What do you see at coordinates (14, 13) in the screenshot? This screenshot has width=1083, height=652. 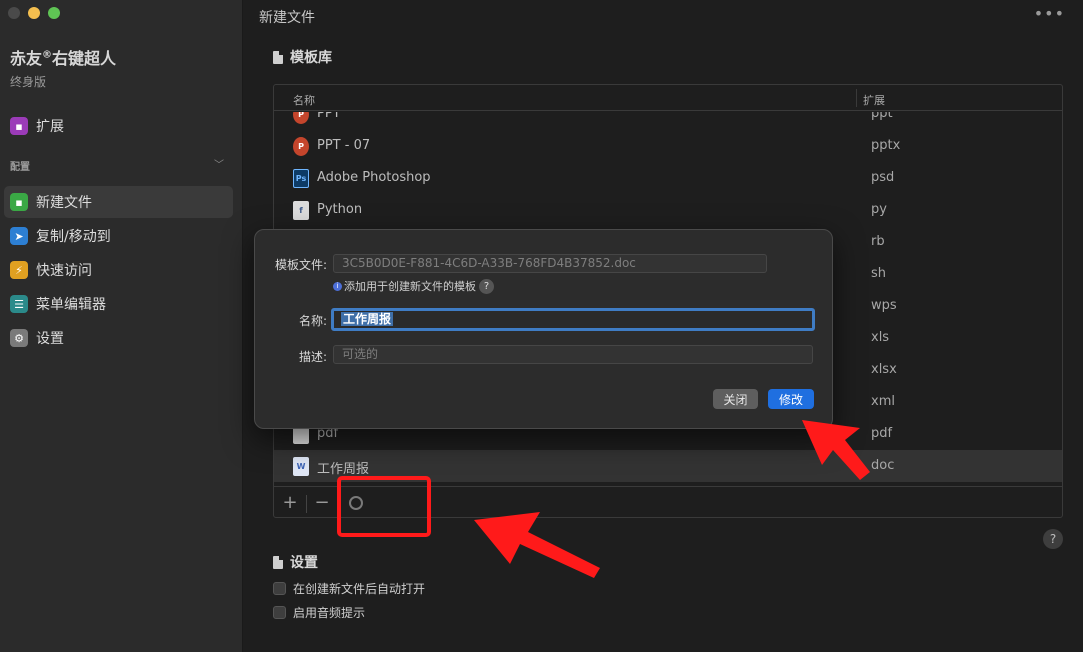 I see `close-window-button` at bounding box center [14, 13].